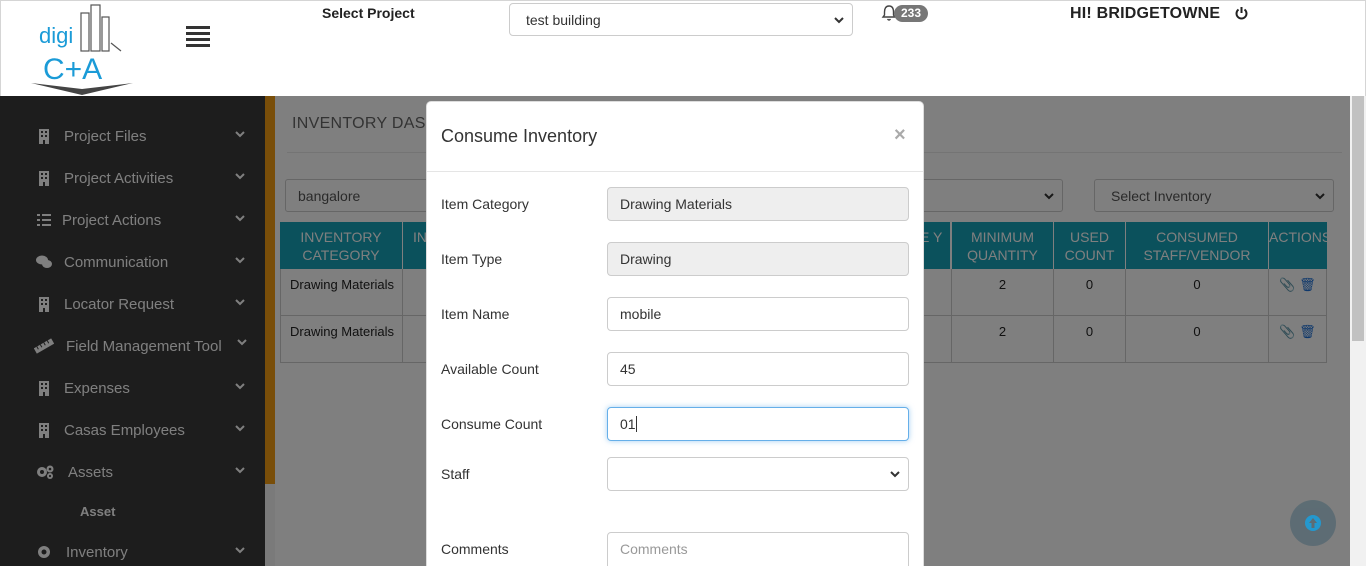 The height and width of the screenshot is (566, 1366). I want to click on consume-count-field: 01, so click(758, 424).